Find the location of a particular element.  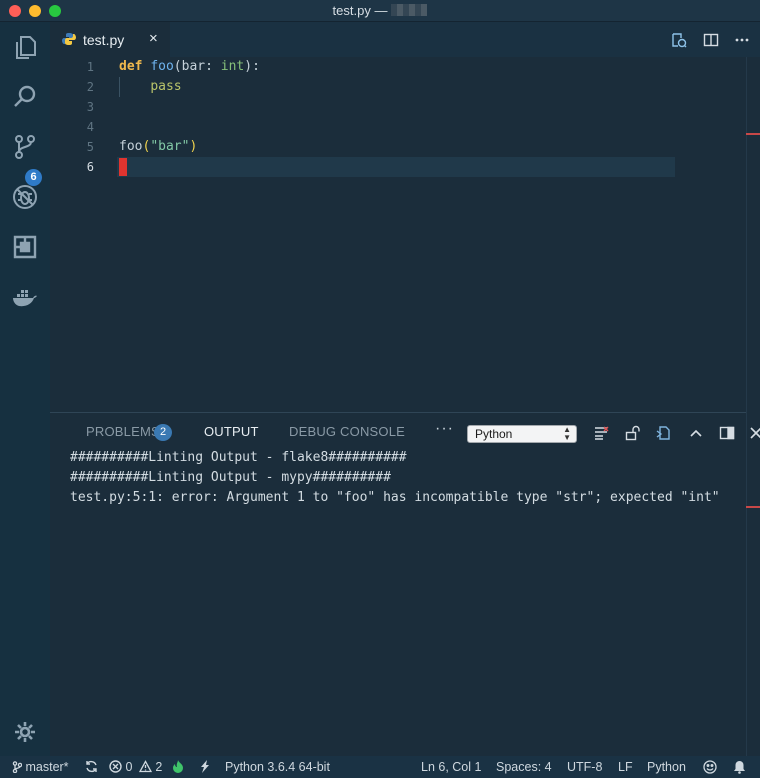

lightning-icon is located at coordinates (205, 767).